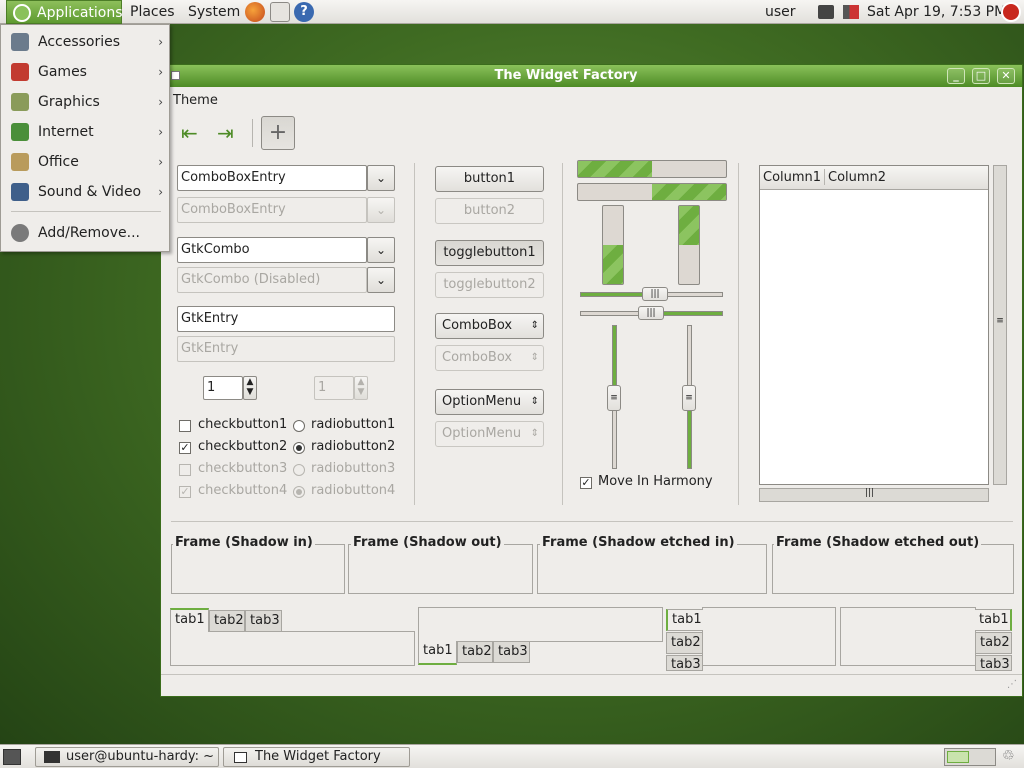  What do you see at coordinates (230, 133) in the screenshot?
I see `go-forward-icon: ⇥` at bounding box center [230, 133].